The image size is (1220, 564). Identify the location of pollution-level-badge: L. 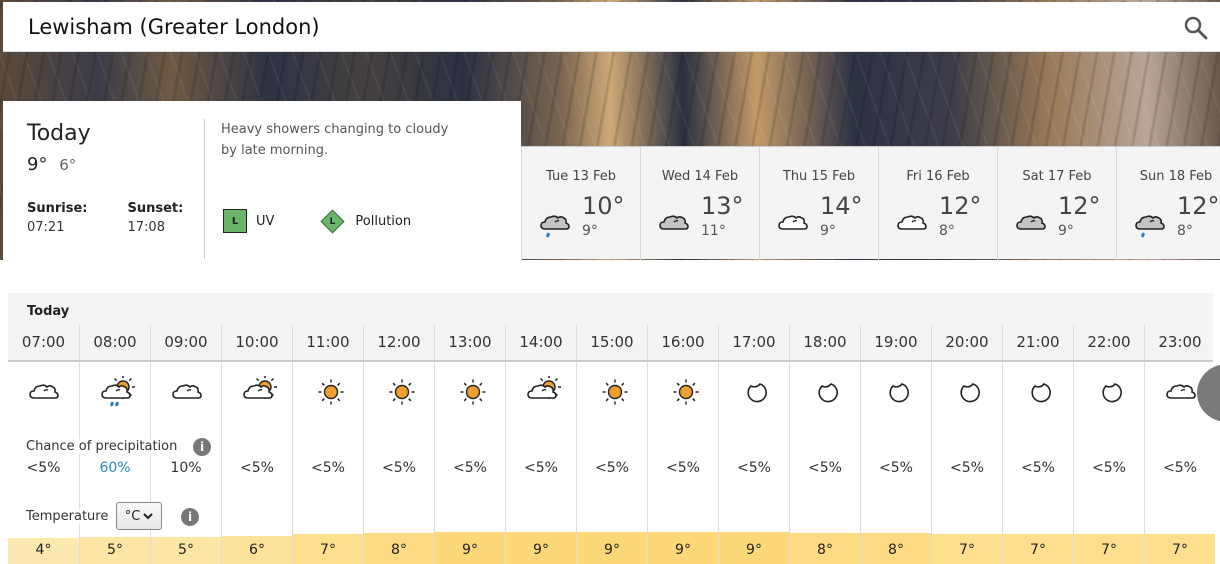
(332, 221).